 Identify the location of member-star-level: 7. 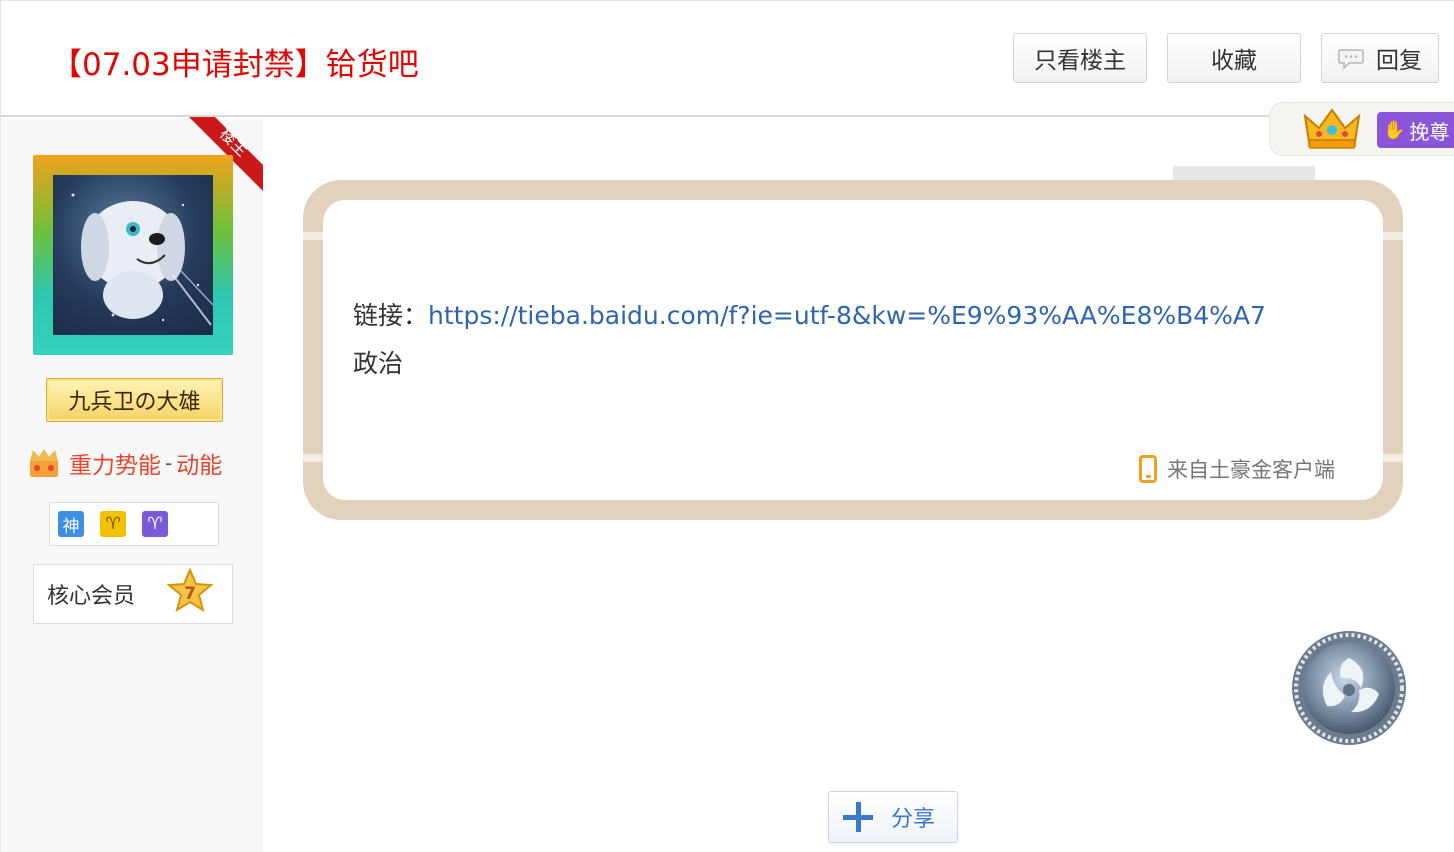
(190, 594).